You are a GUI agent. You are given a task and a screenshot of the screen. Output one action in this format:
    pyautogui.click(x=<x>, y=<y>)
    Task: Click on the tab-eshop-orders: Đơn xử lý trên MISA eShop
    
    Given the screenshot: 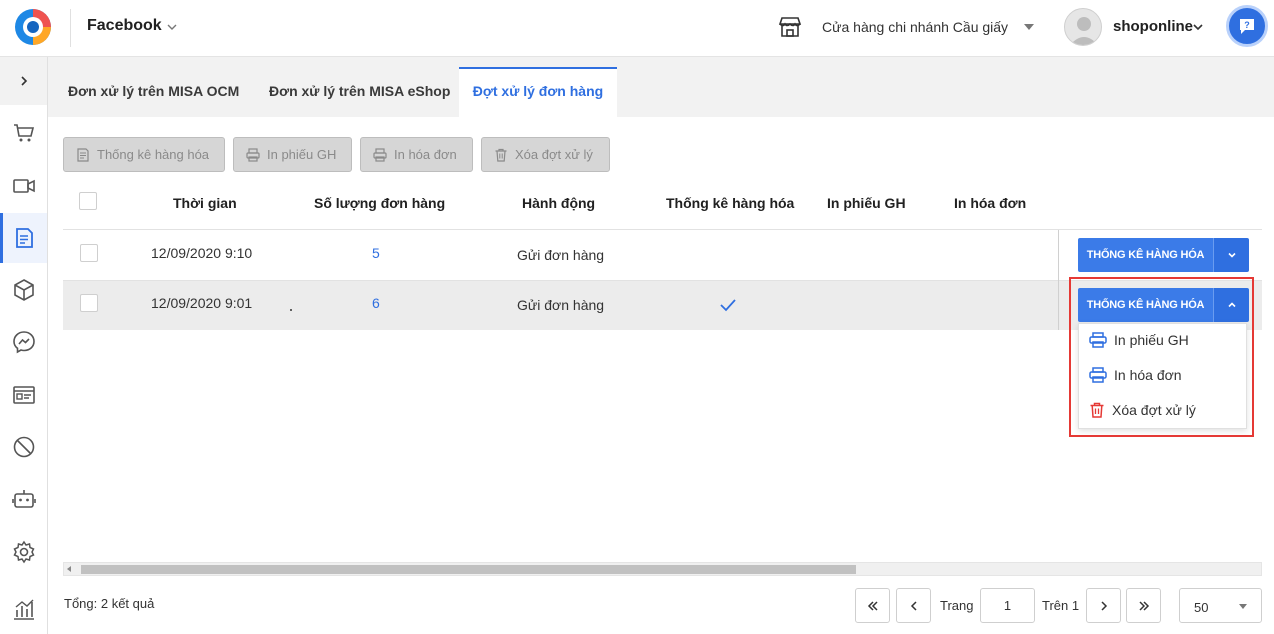 What is the action you would take?
    pyautogui.click(x=359, y=92)
    